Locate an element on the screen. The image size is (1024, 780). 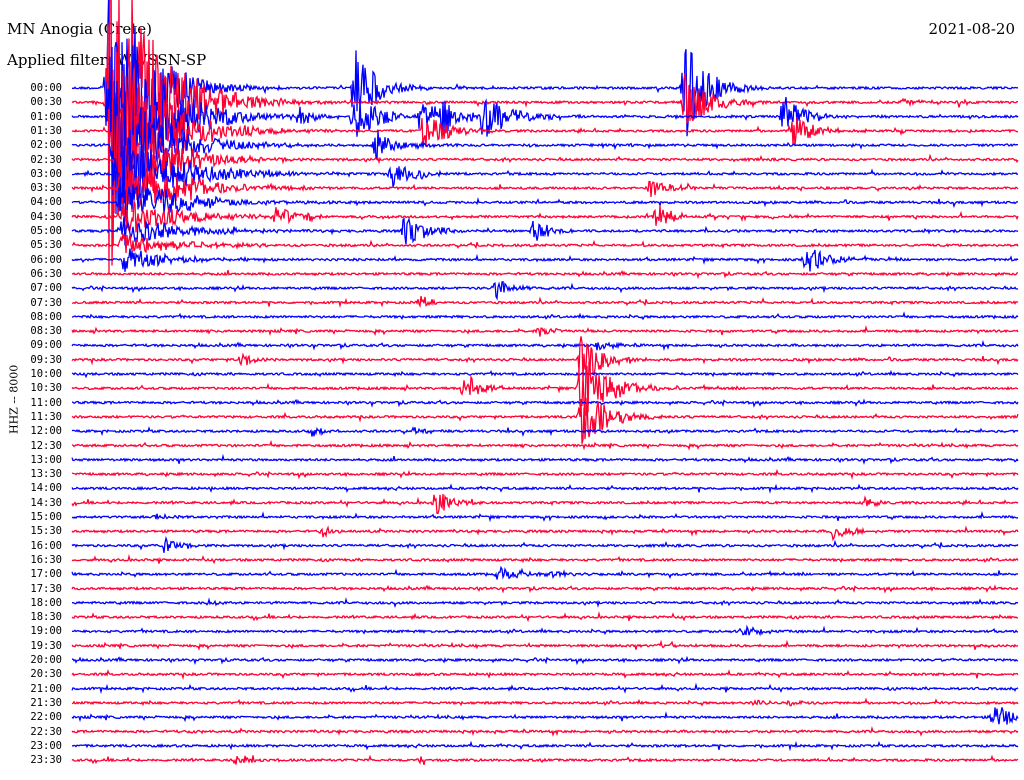
trace-row-1900 is located at coordinates (545, 630).